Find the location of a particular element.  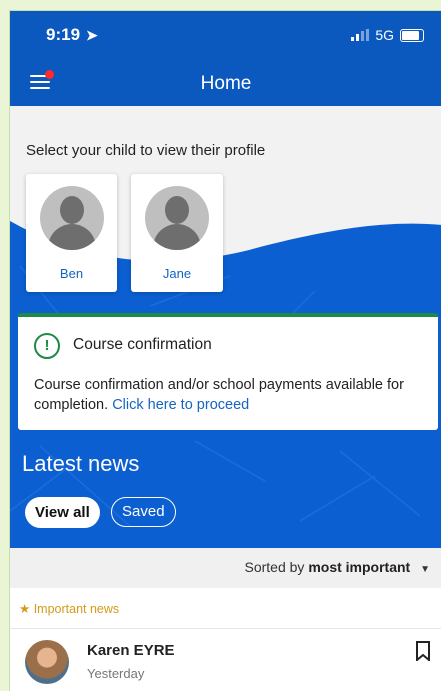

sort-selector: Sorted by most important ▼ is located at coordinates (337, 567).